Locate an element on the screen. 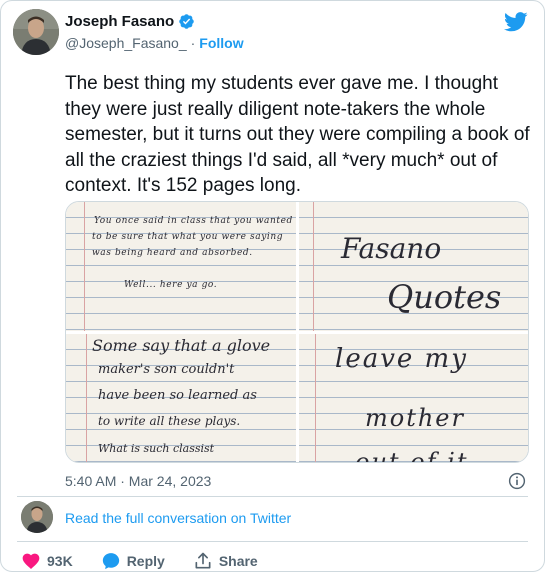  note-line: What is such classist is located at coordinates (156, 448).